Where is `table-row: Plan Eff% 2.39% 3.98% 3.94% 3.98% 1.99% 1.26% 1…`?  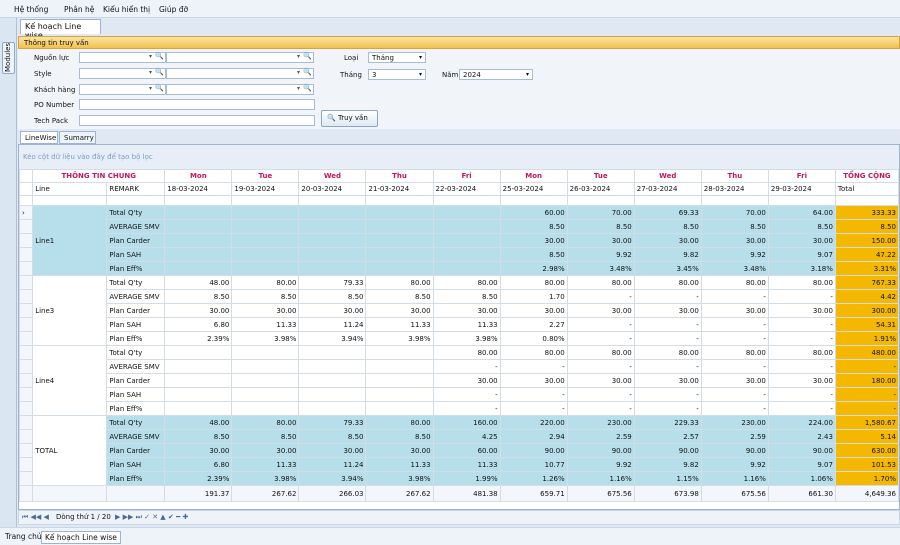
table-row: Plan Eff% 2.39% 3.98% 3.94% 3.98% 1.99% 1.26% 1… is located at coordinates (459, 478).